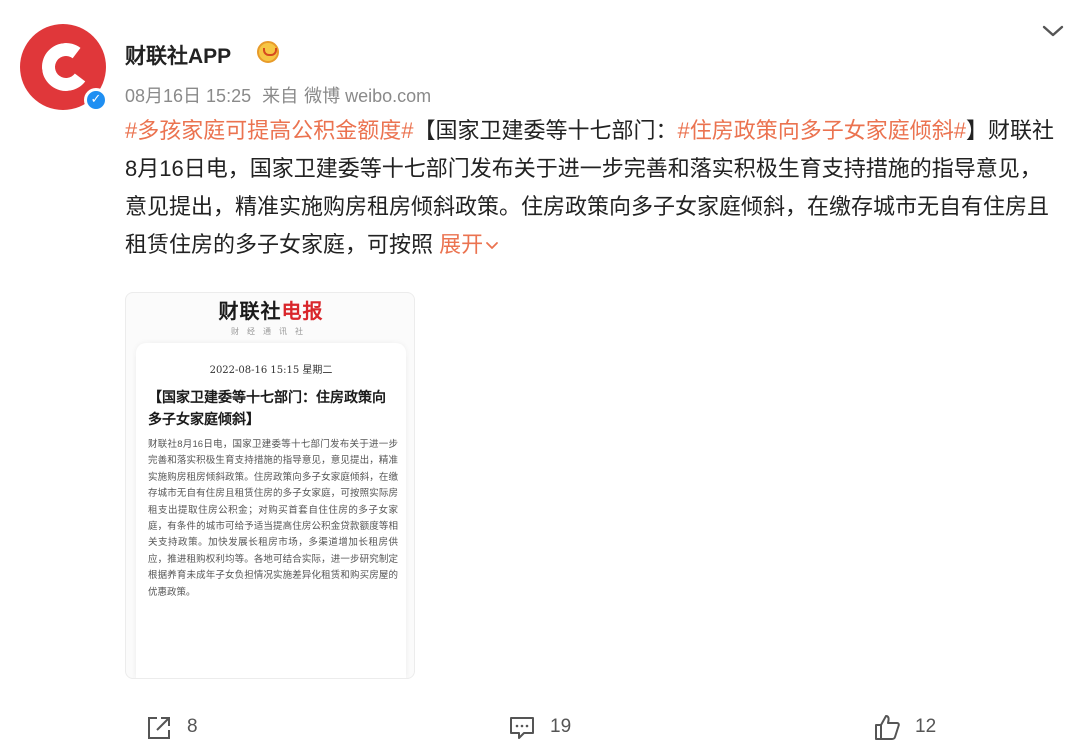 Image resolution: width=1080 pixels, height=740 pixels. I want to click on verified-badge-icon: ✓, so click(96, 100).